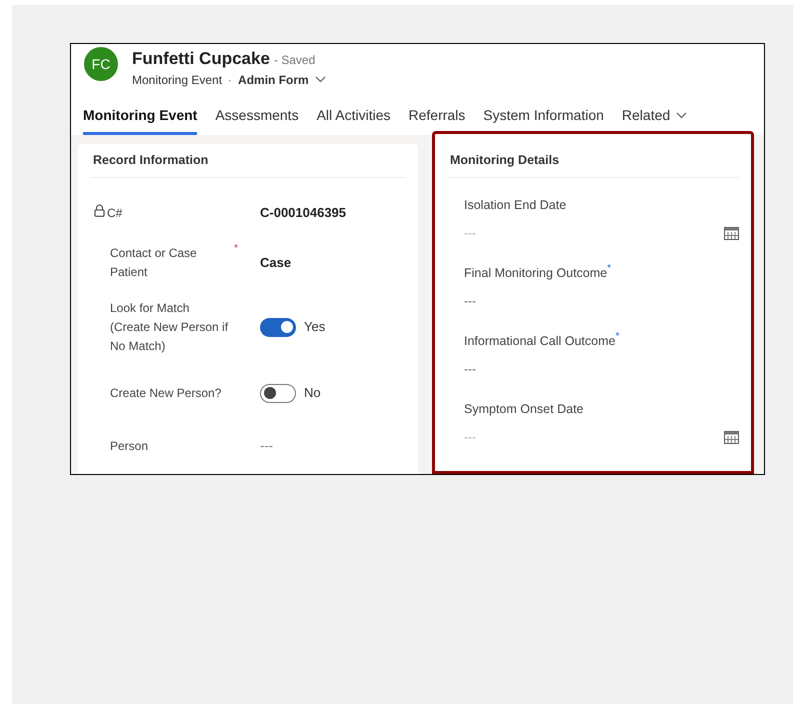  I want to click on record-title: Funfetti Cupcake, so click(201, 59).